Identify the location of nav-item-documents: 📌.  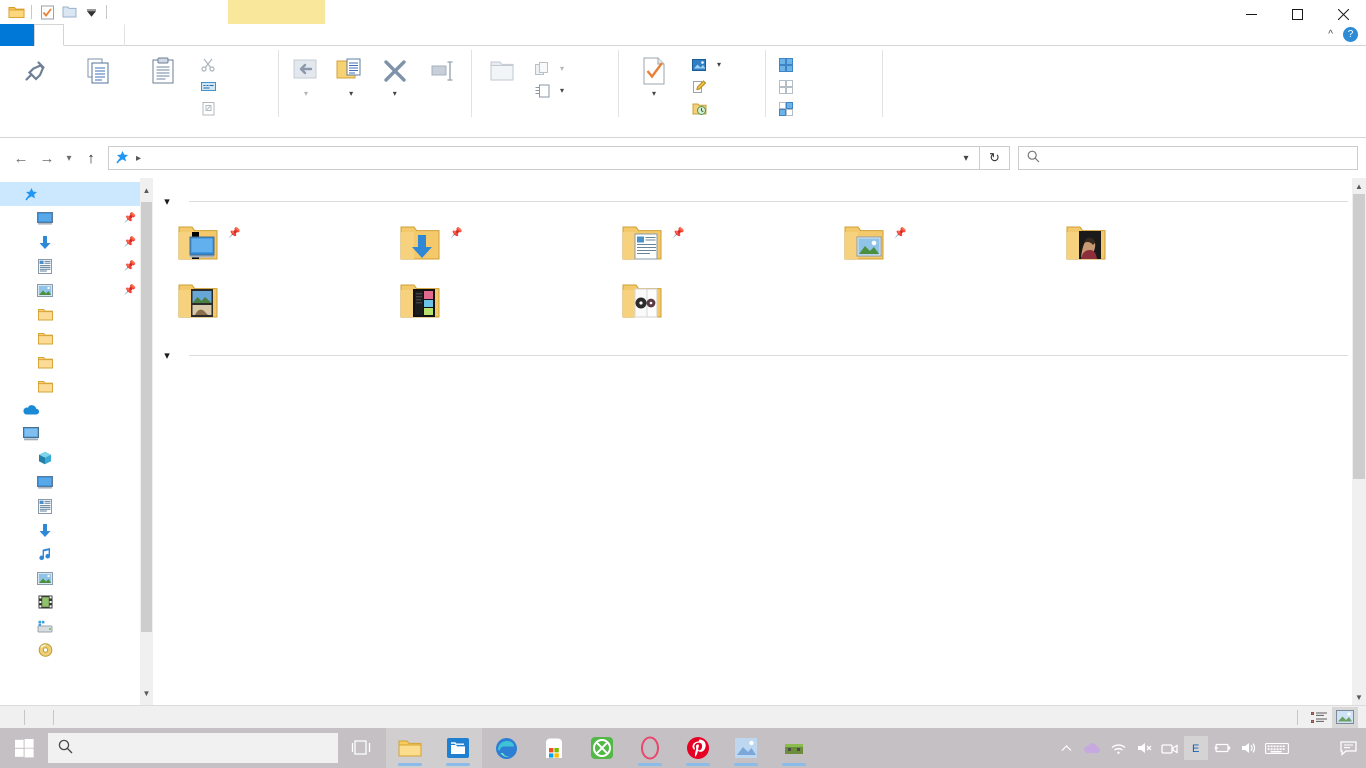
(70, 266).